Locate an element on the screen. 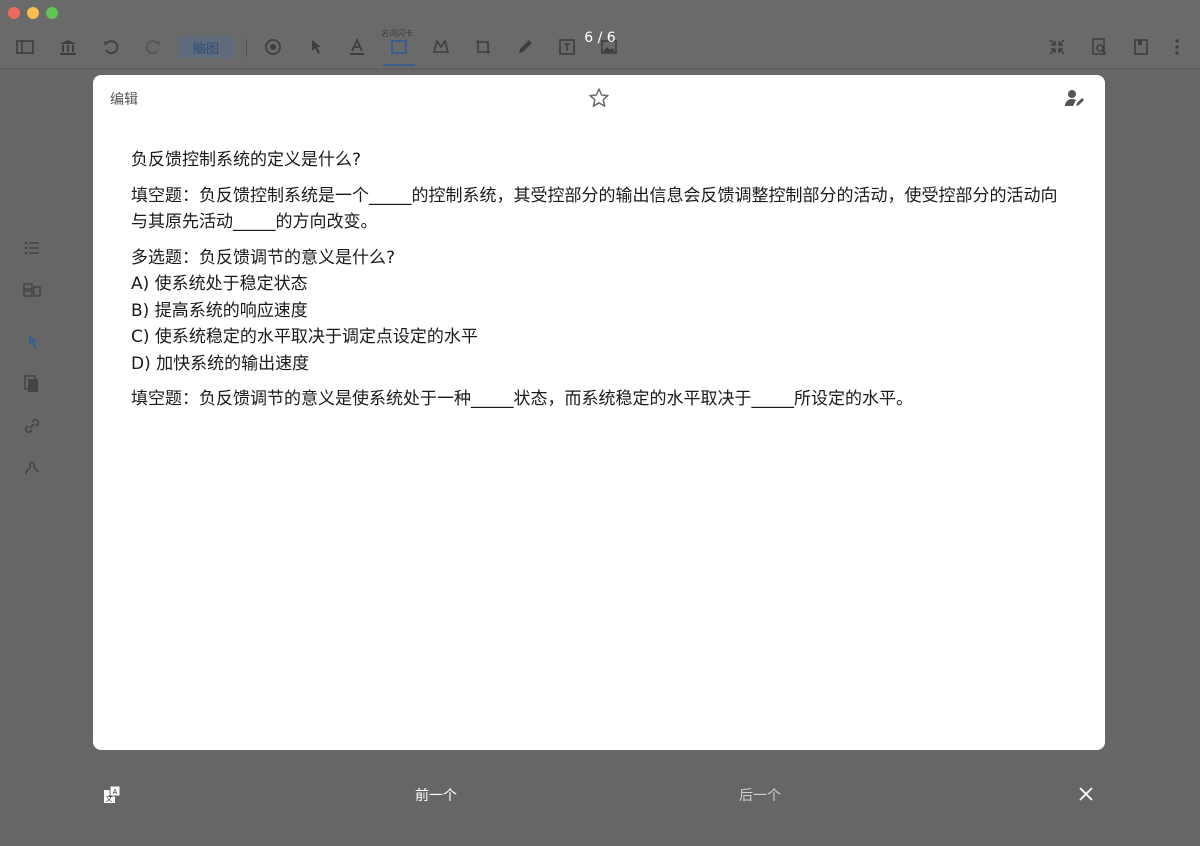  close-window-button is located at coordinates (14, 13).